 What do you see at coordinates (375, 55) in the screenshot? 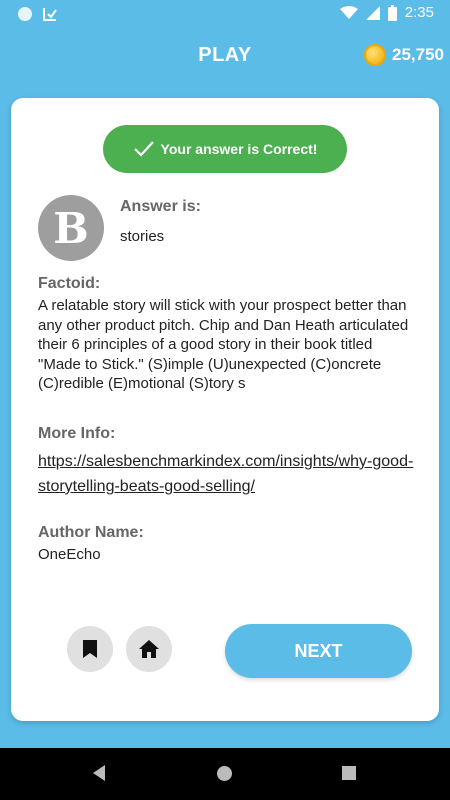
I see `coin-icon` at bounding box center [375, 55].